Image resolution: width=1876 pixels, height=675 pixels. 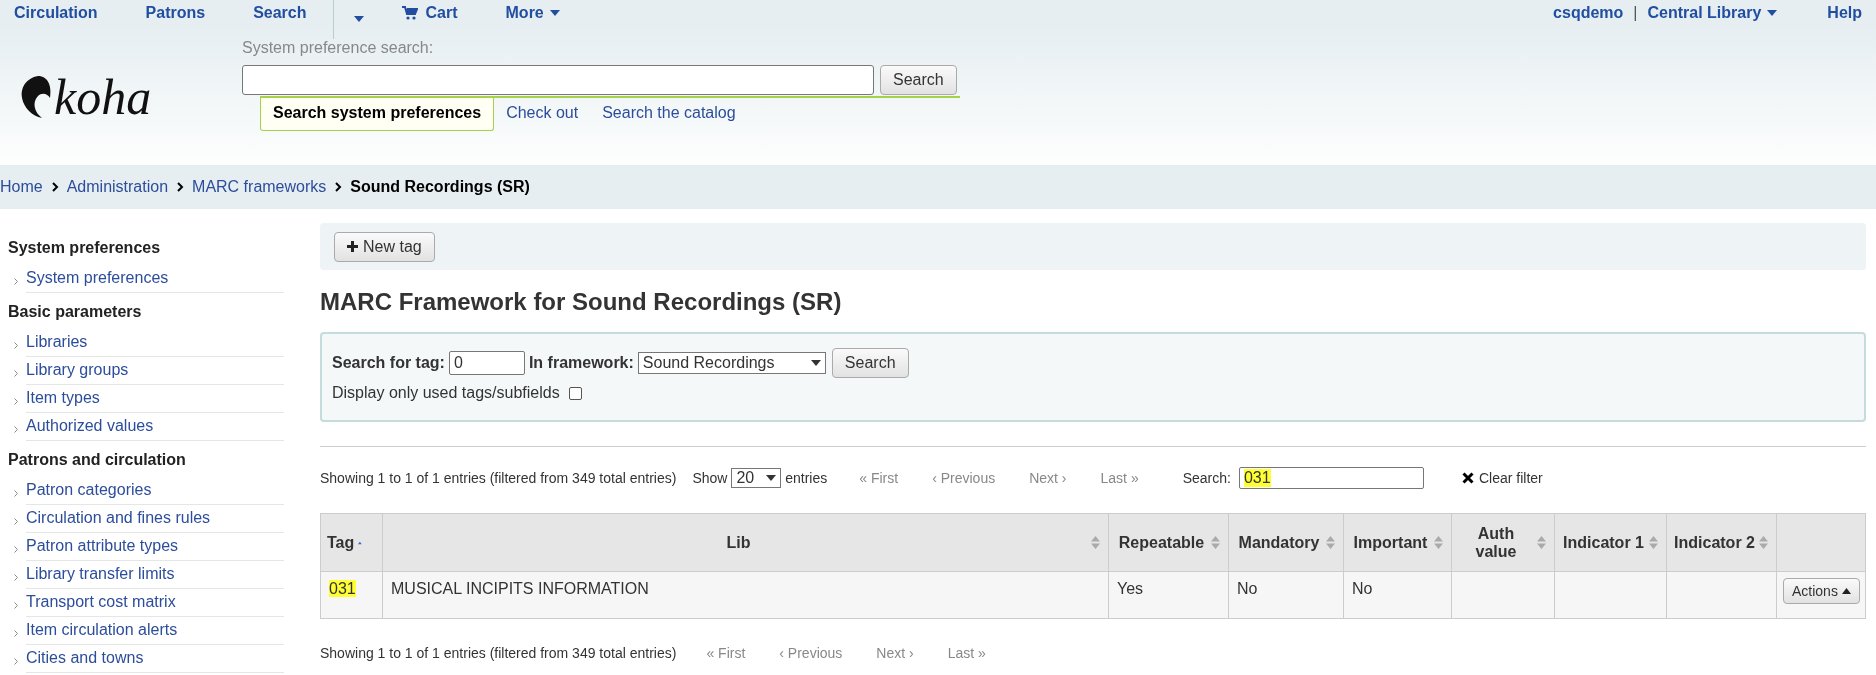 What do you see at coordinates (155, 427) in the screenshot?
I see `sidebar-link: Authorized values` at bounding box center [155, 427].